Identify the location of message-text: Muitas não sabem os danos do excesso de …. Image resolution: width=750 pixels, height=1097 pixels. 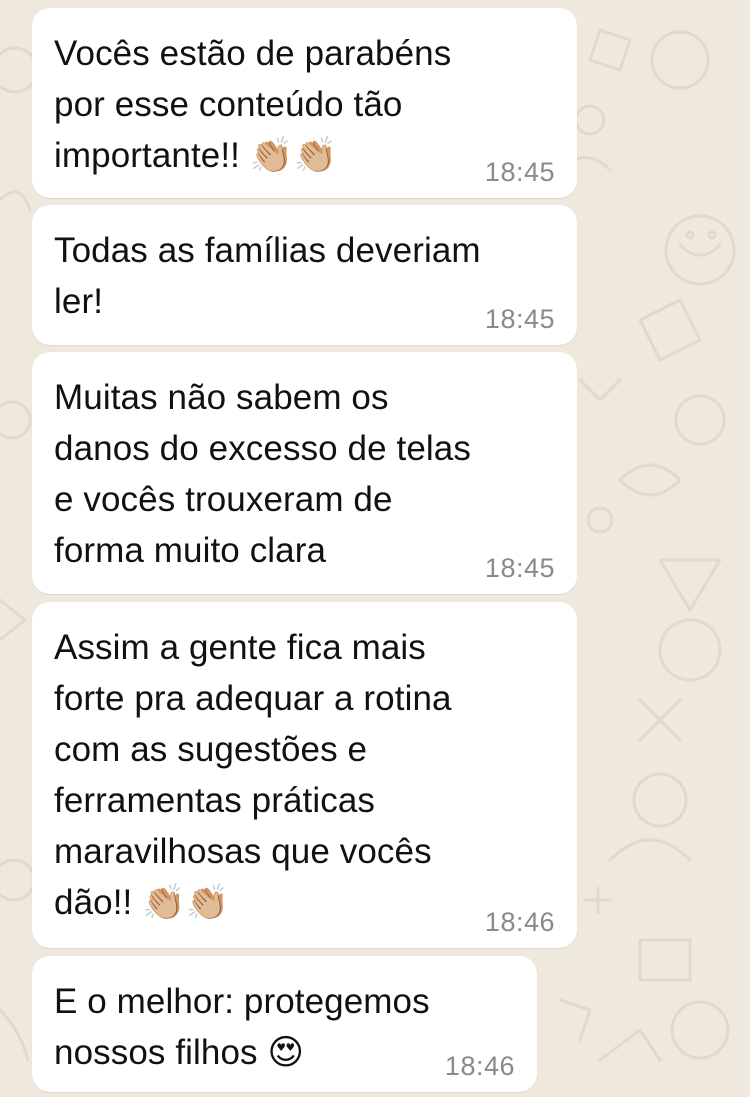
(262, 474).